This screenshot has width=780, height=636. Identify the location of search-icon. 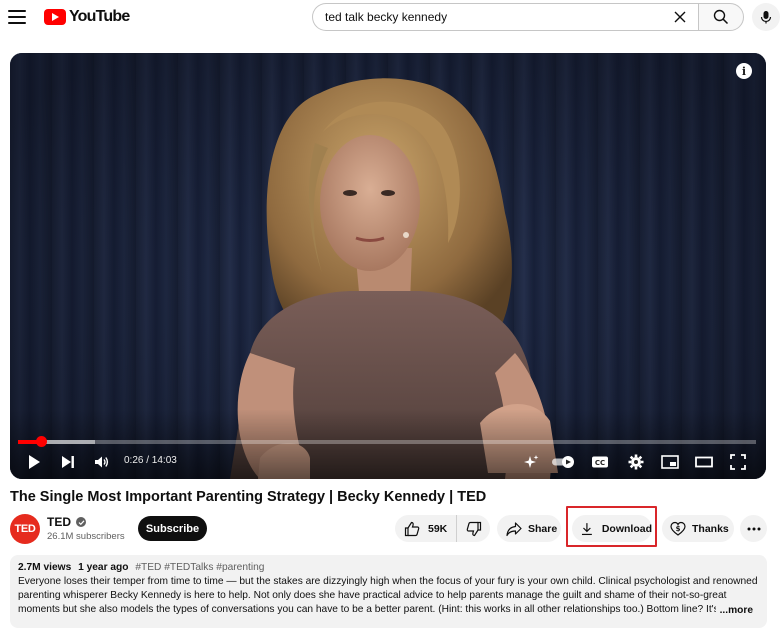
(721, 17).